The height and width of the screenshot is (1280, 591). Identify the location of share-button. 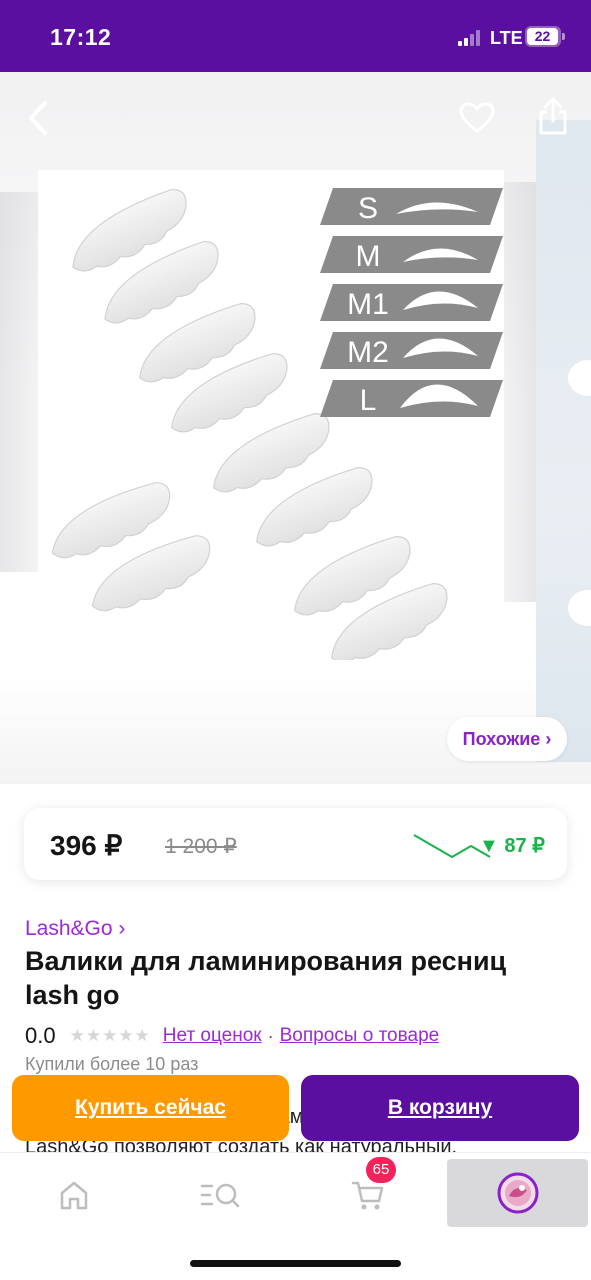
(553, 116).